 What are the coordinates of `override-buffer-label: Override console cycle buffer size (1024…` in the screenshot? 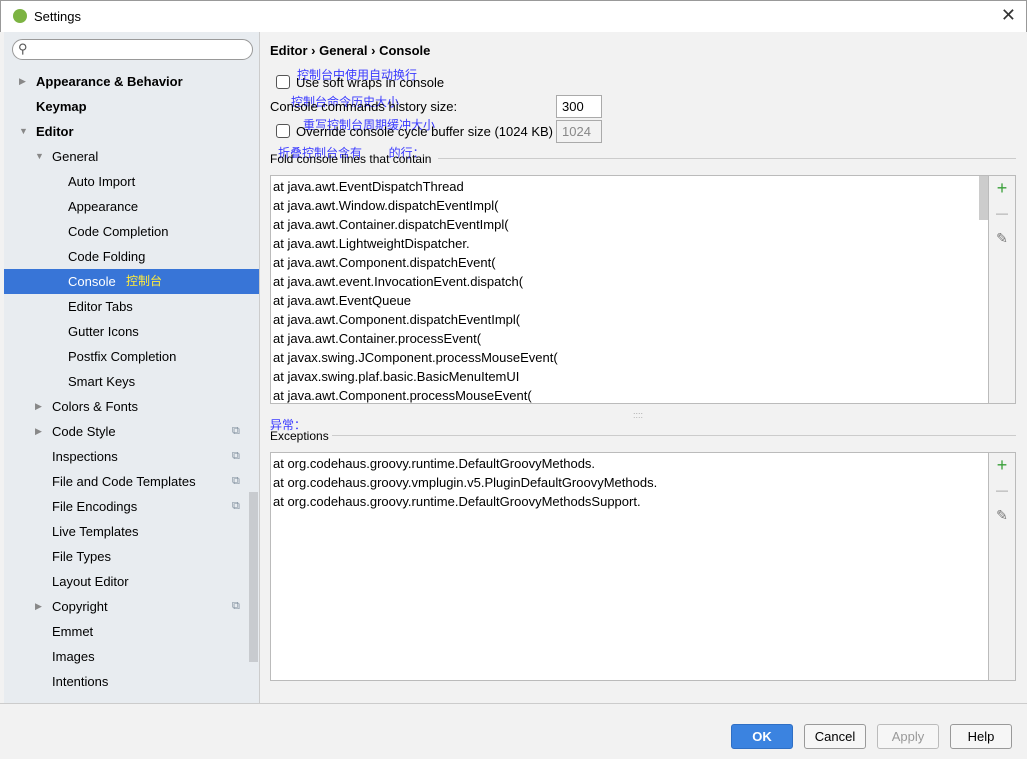 It's located at (424, 131).